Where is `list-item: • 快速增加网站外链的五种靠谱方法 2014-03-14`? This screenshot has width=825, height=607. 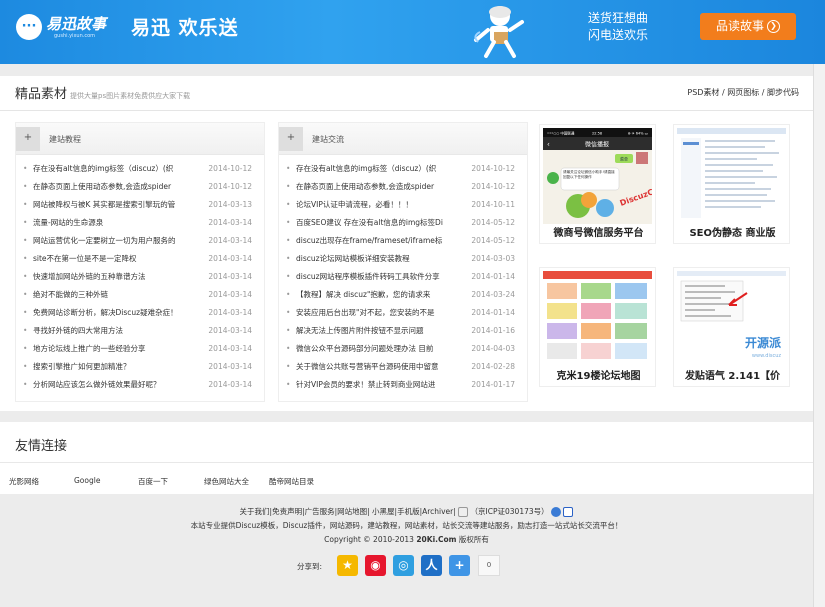 list-item: • 快速增加网站外链的五种靠谱方法 2014-03-14 is located at coordinates (140, 277).